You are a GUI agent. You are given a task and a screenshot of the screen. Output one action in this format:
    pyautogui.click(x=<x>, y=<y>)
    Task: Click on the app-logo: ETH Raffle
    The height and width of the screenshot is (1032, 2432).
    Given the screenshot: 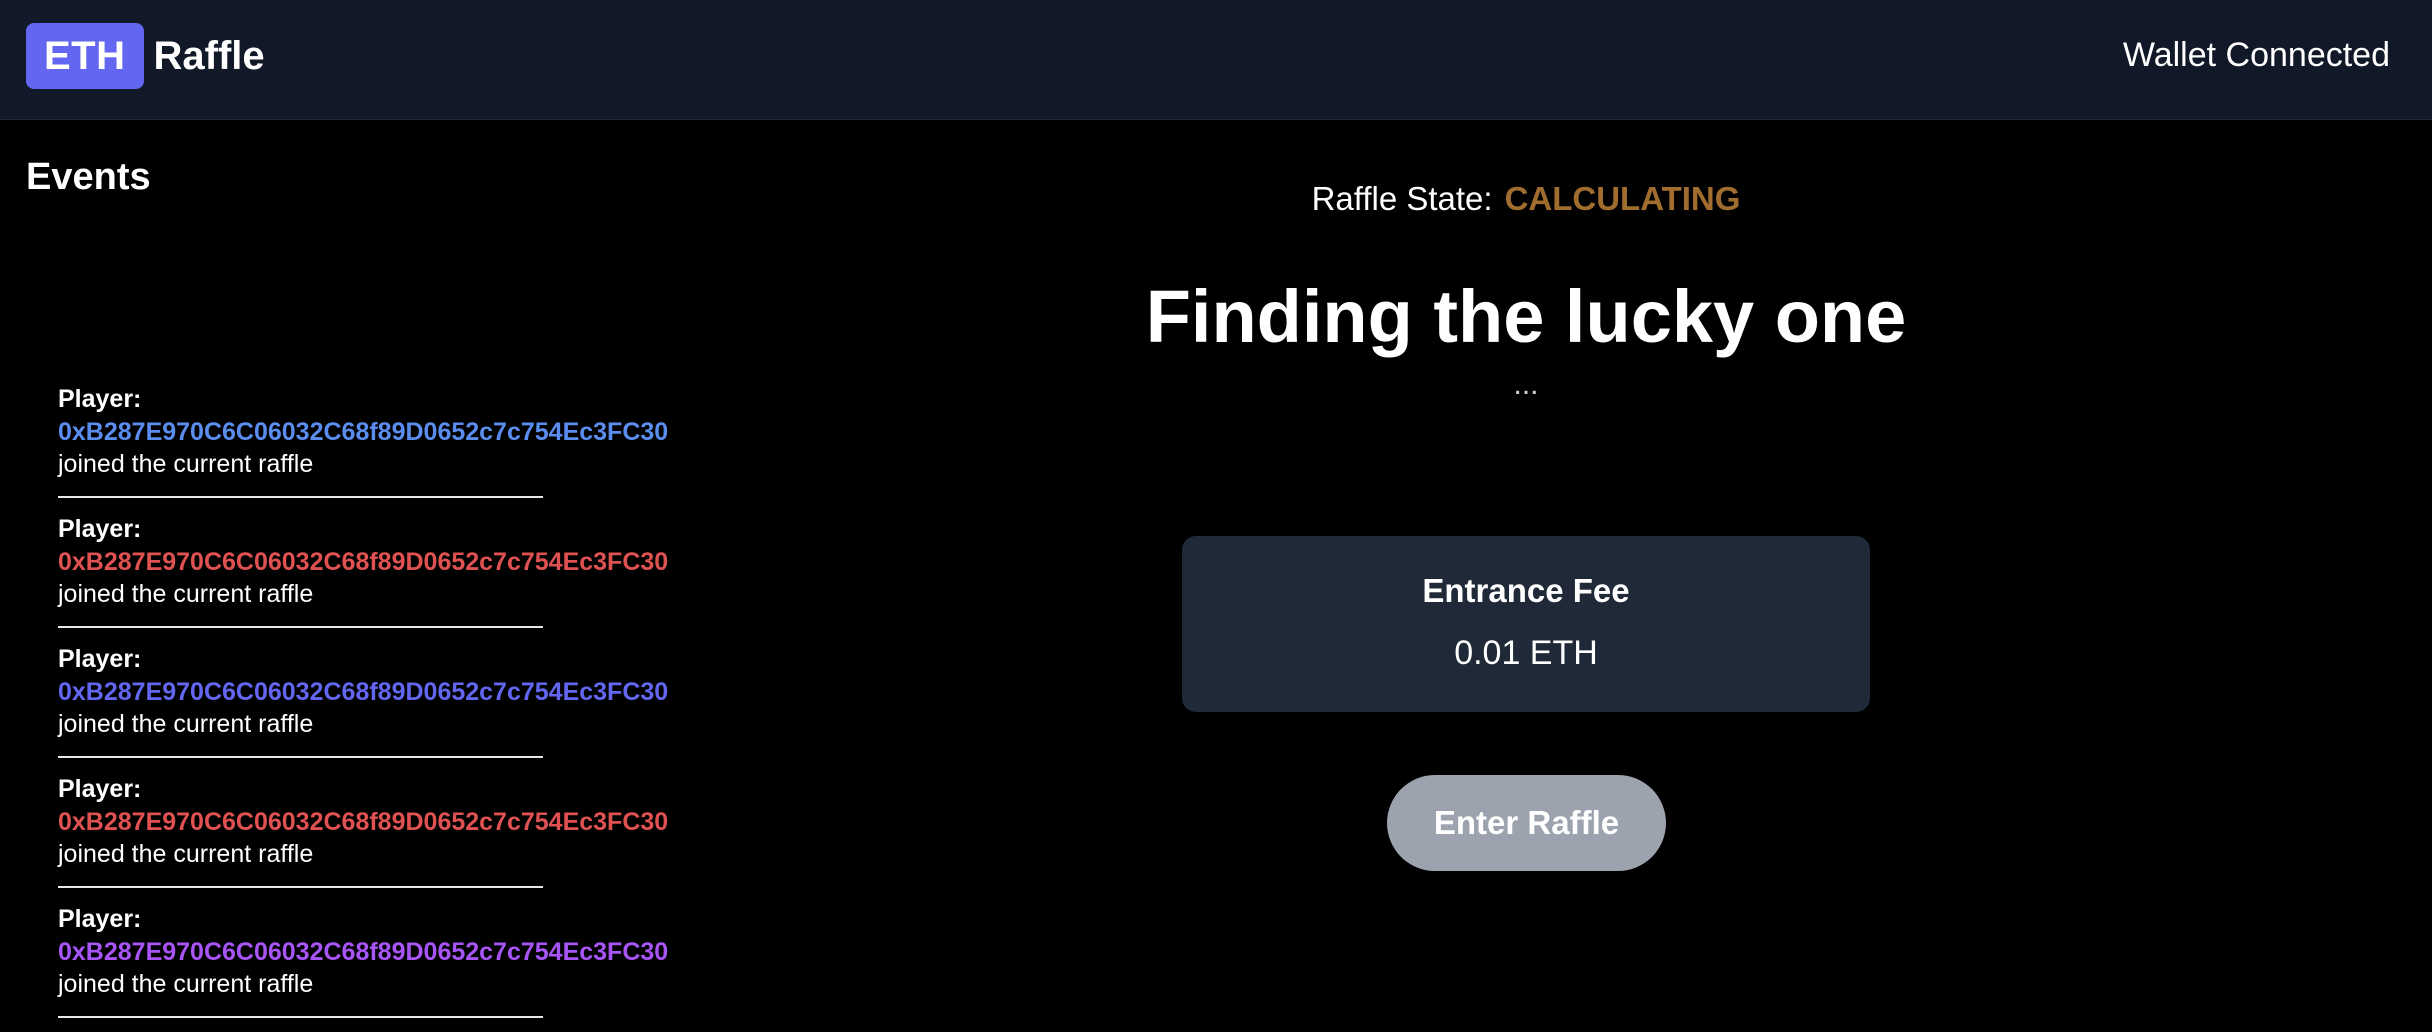 What is the action you would take?
    pyautogui.click(x=145, y=56)
    